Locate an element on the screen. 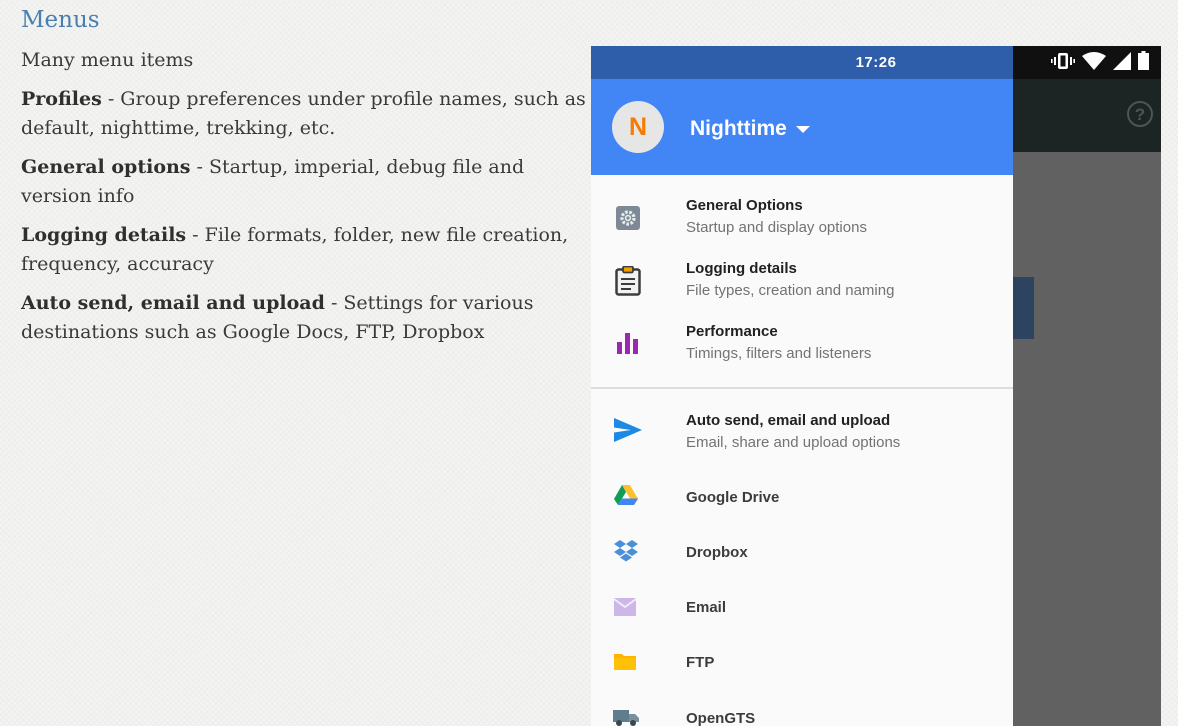  menu-item-title: Performance is located at coordinates (732, 331).